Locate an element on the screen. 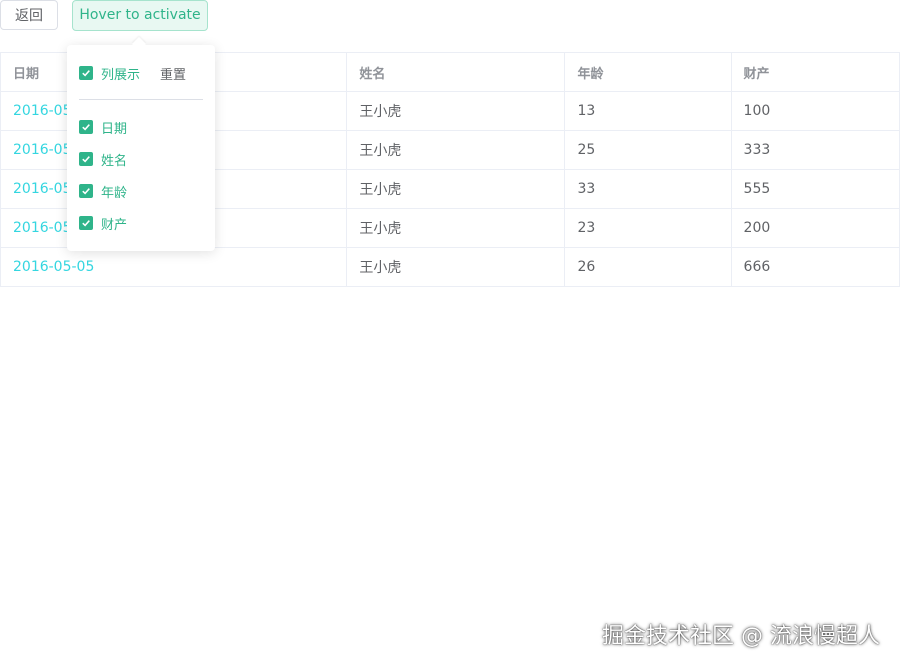 This screenshot has height=670, width=900. show-all-checkbox: 列展示 is located at coordinates (109, 73).